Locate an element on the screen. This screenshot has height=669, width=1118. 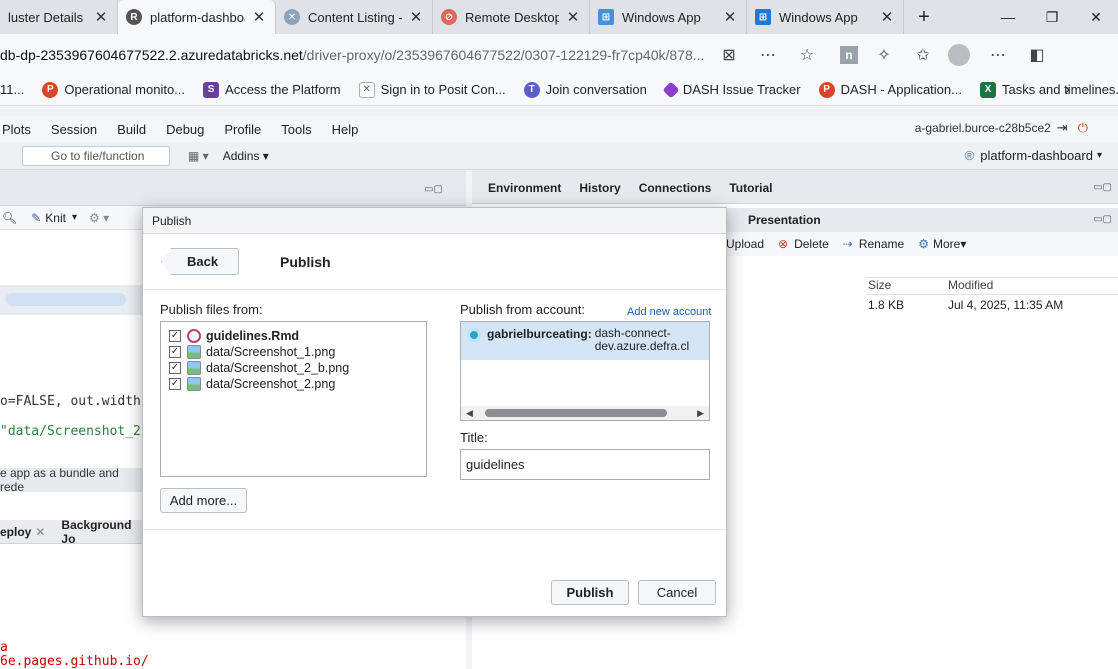
tab-history: History is located at coordinates (599, 189).